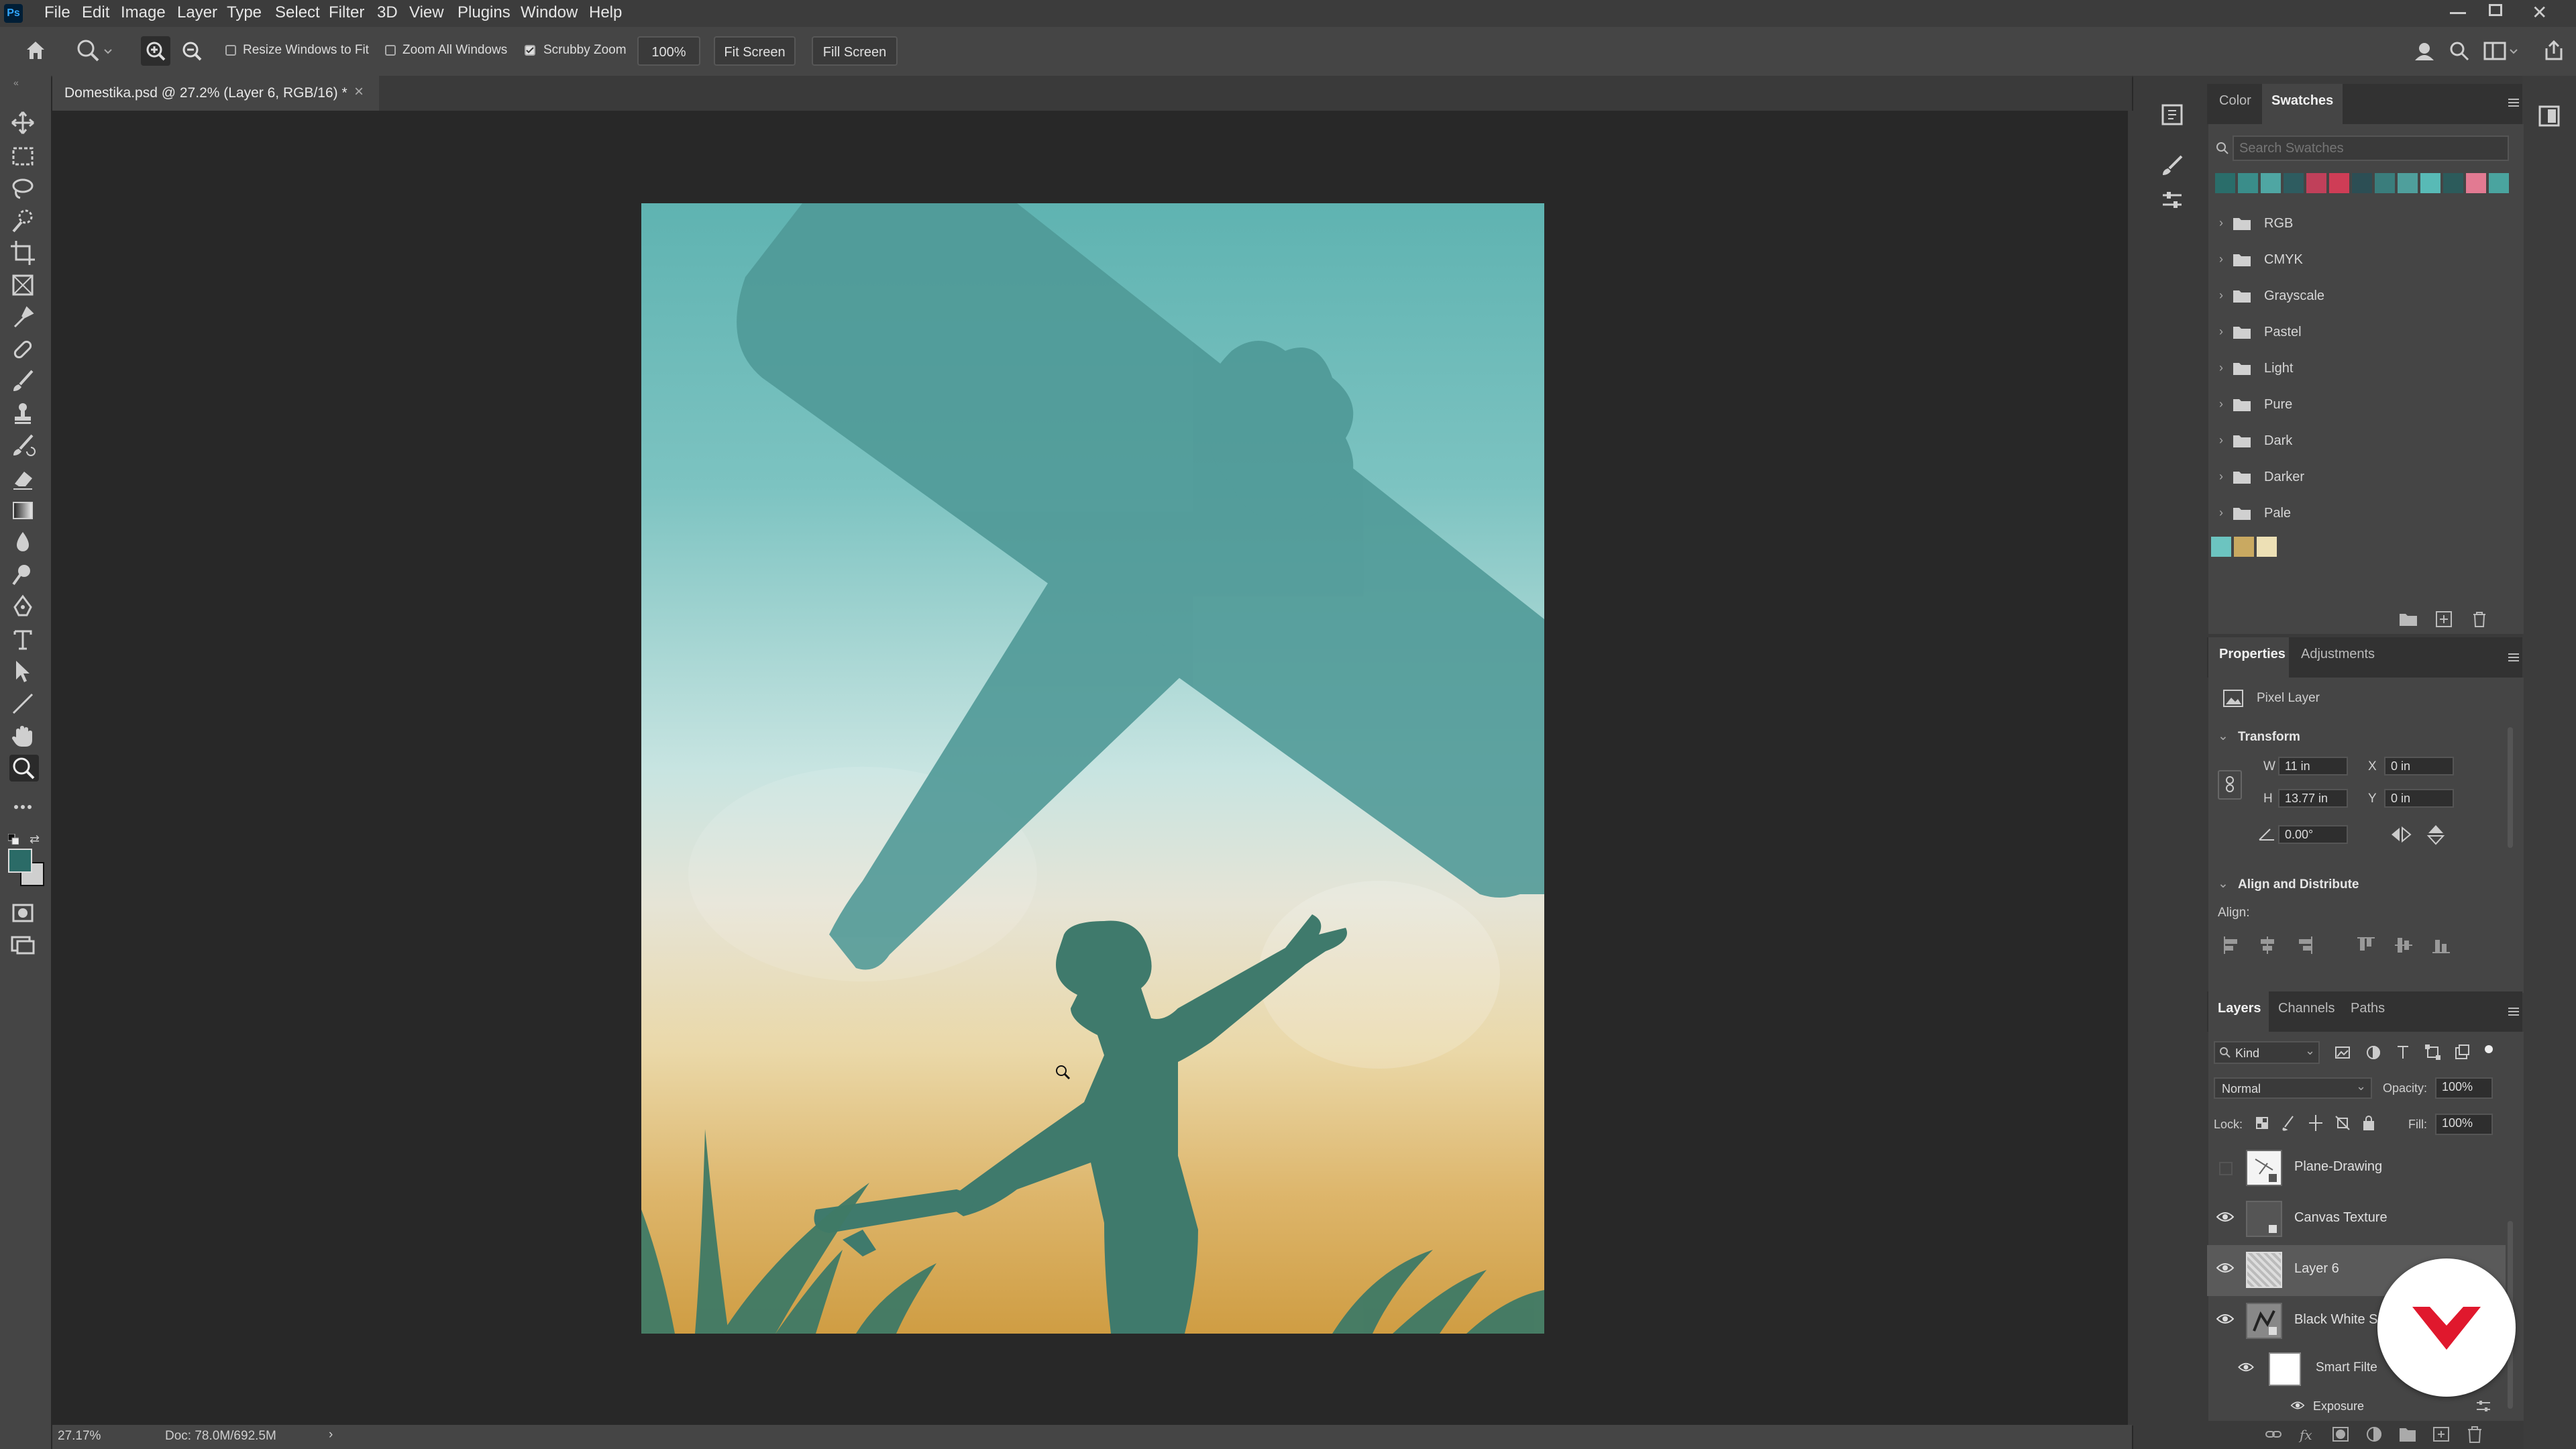  Describe the element at coordinates (24, 122) in the screenshot. I see `move-tool-icon` at that location.